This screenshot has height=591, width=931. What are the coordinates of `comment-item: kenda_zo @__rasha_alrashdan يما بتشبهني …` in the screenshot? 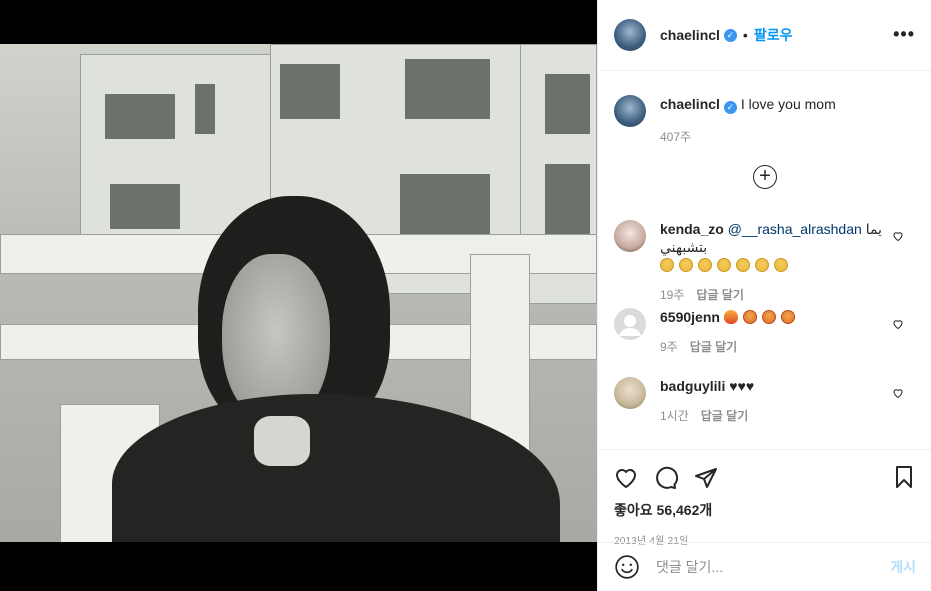 It's located at (765, 261).